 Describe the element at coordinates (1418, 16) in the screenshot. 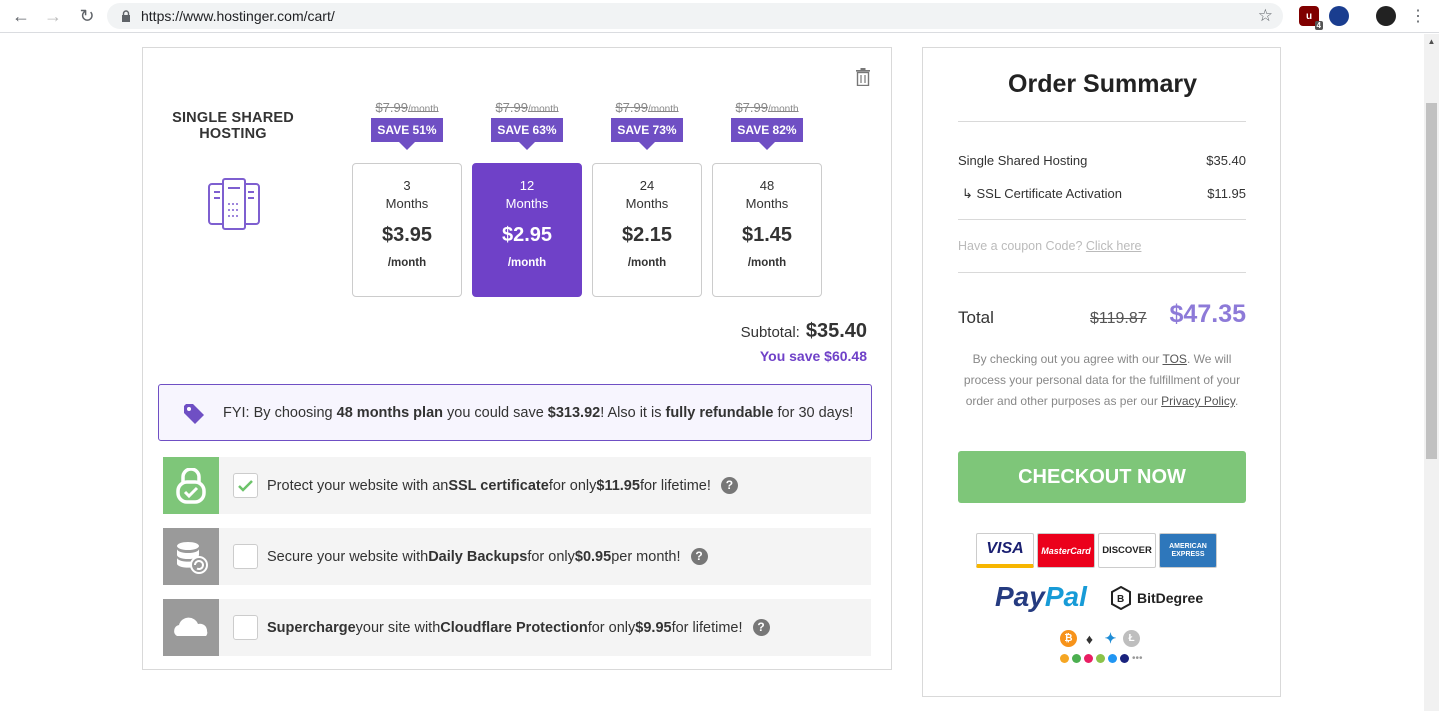

I see `browser-menu-icon: ⋮` at that location.